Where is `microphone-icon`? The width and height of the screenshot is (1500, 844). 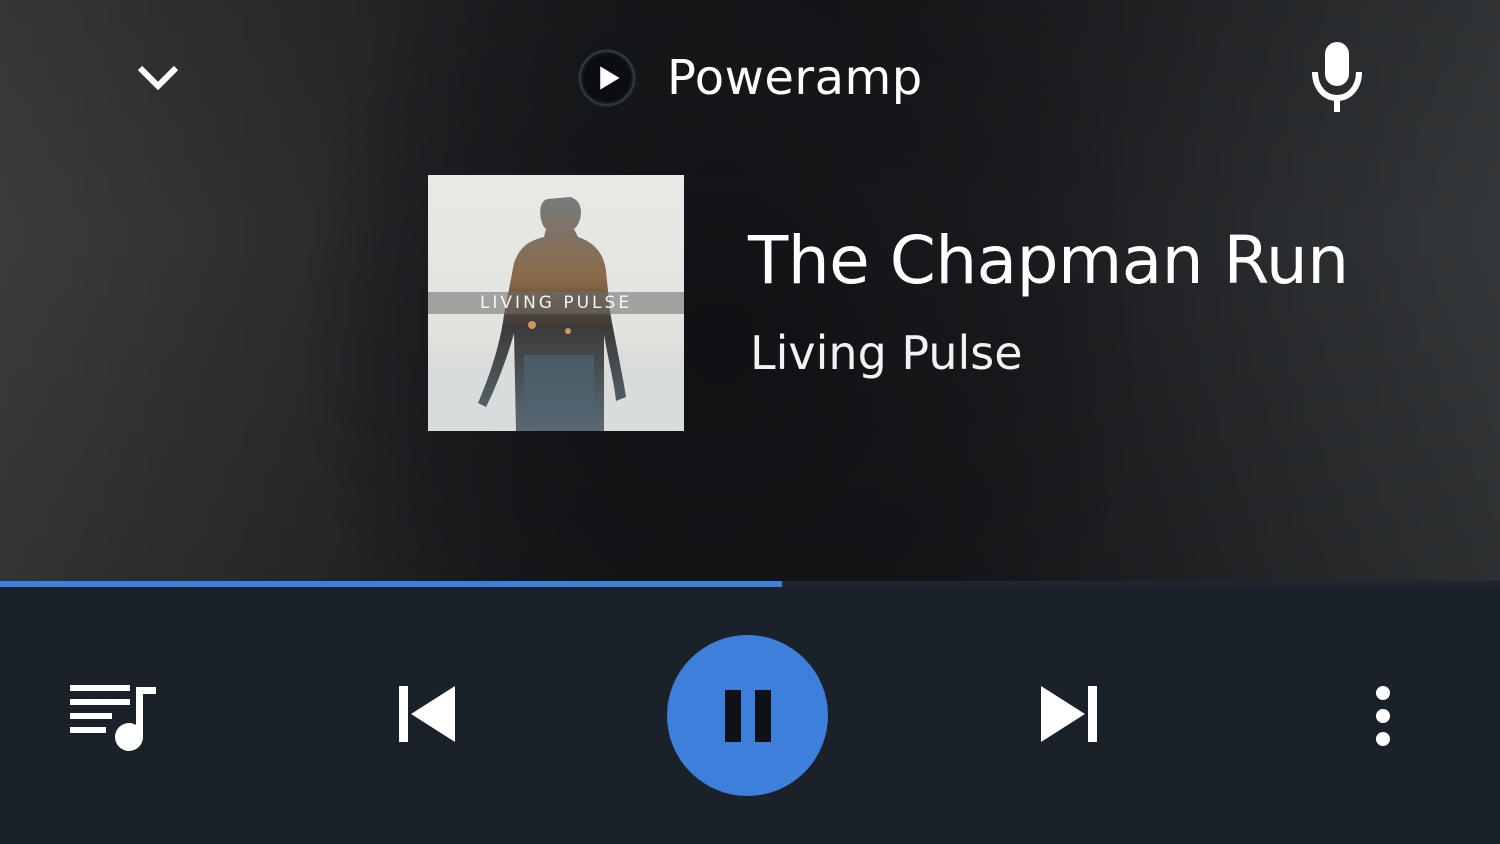 microphone-icon is located at coordinates (1337, 77).